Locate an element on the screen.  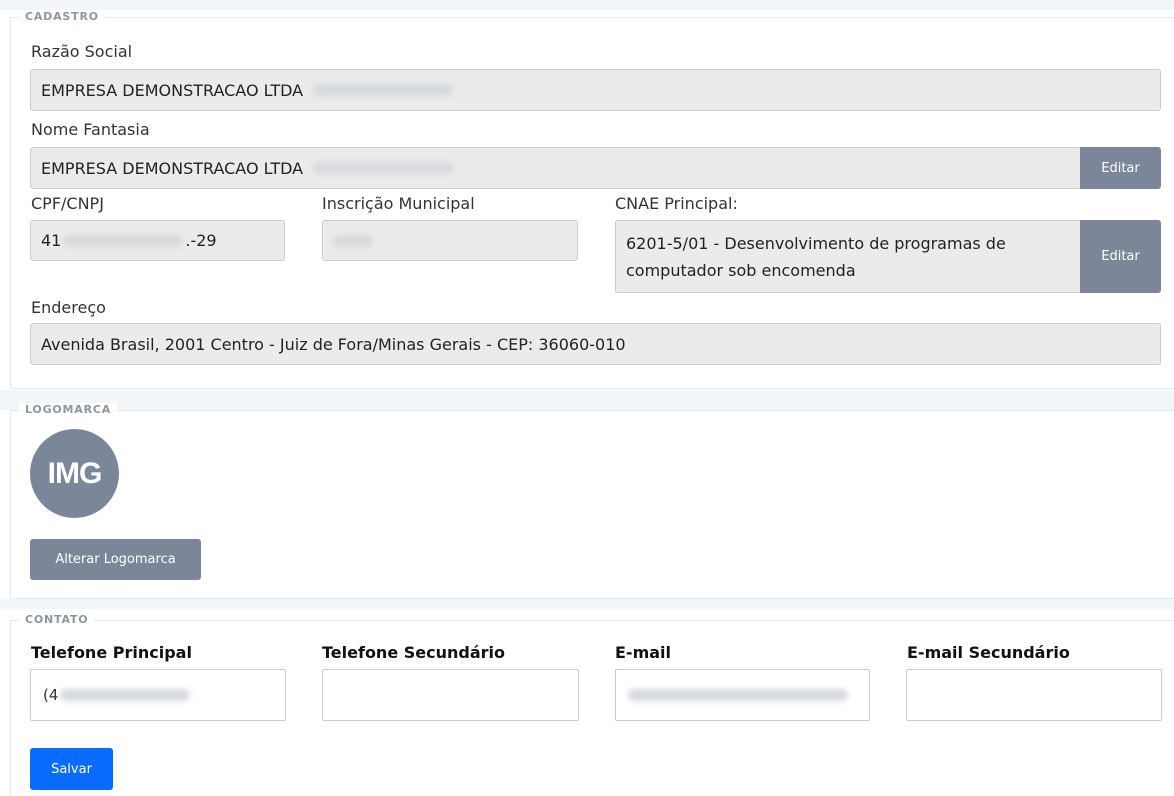
email-label: E-mail is located at coordinates (643, 652).